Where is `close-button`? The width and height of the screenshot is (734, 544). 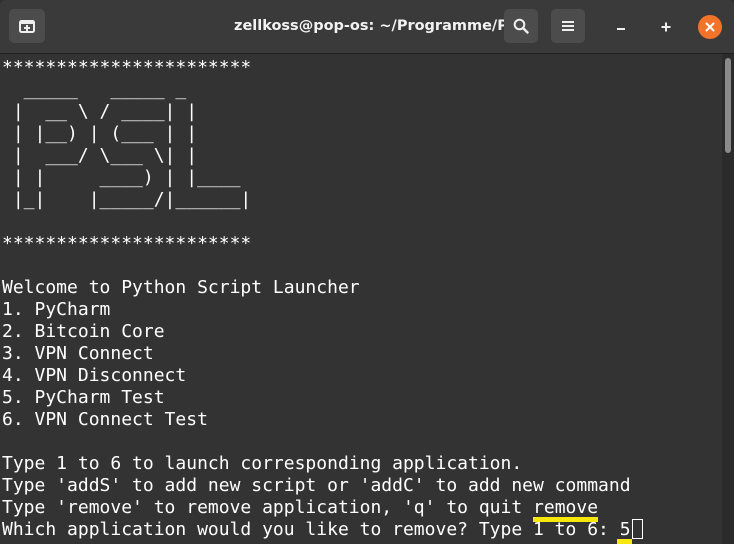
close-button is located at coordinates (710, 27).